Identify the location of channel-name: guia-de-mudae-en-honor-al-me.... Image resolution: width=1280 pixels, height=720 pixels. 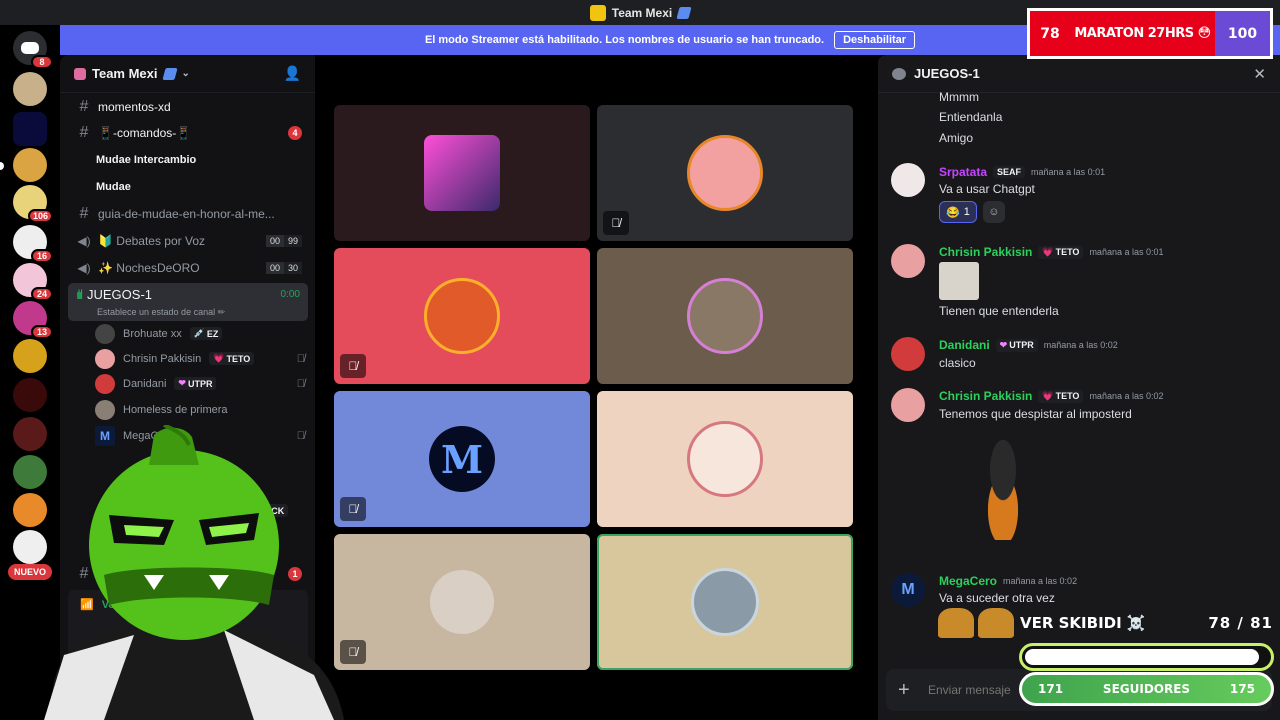
(186, 214).